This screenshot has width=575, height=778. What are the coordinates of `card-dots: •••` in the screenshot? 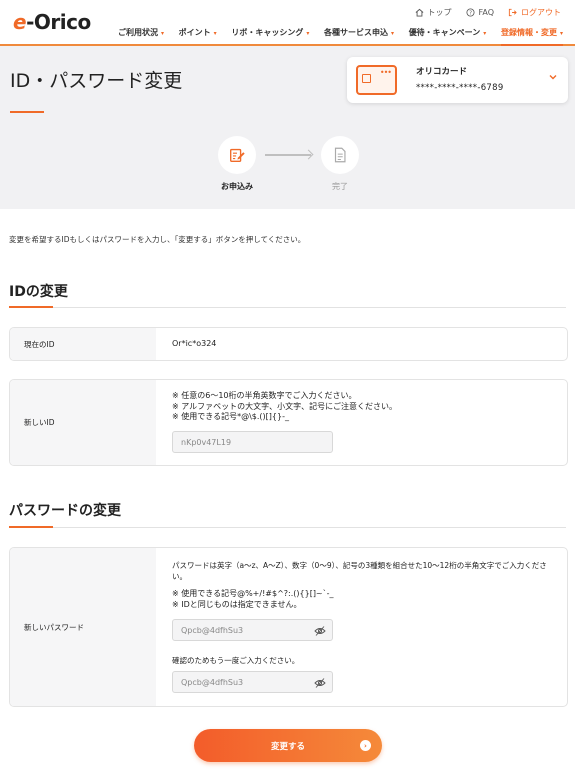 It's located at (385, 72).